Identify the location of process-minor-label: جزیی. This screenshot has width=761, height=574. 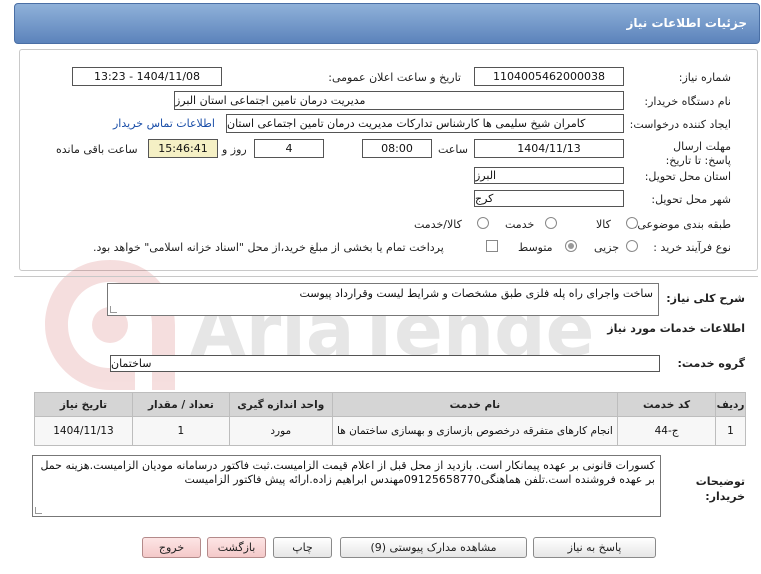
(607, 247).